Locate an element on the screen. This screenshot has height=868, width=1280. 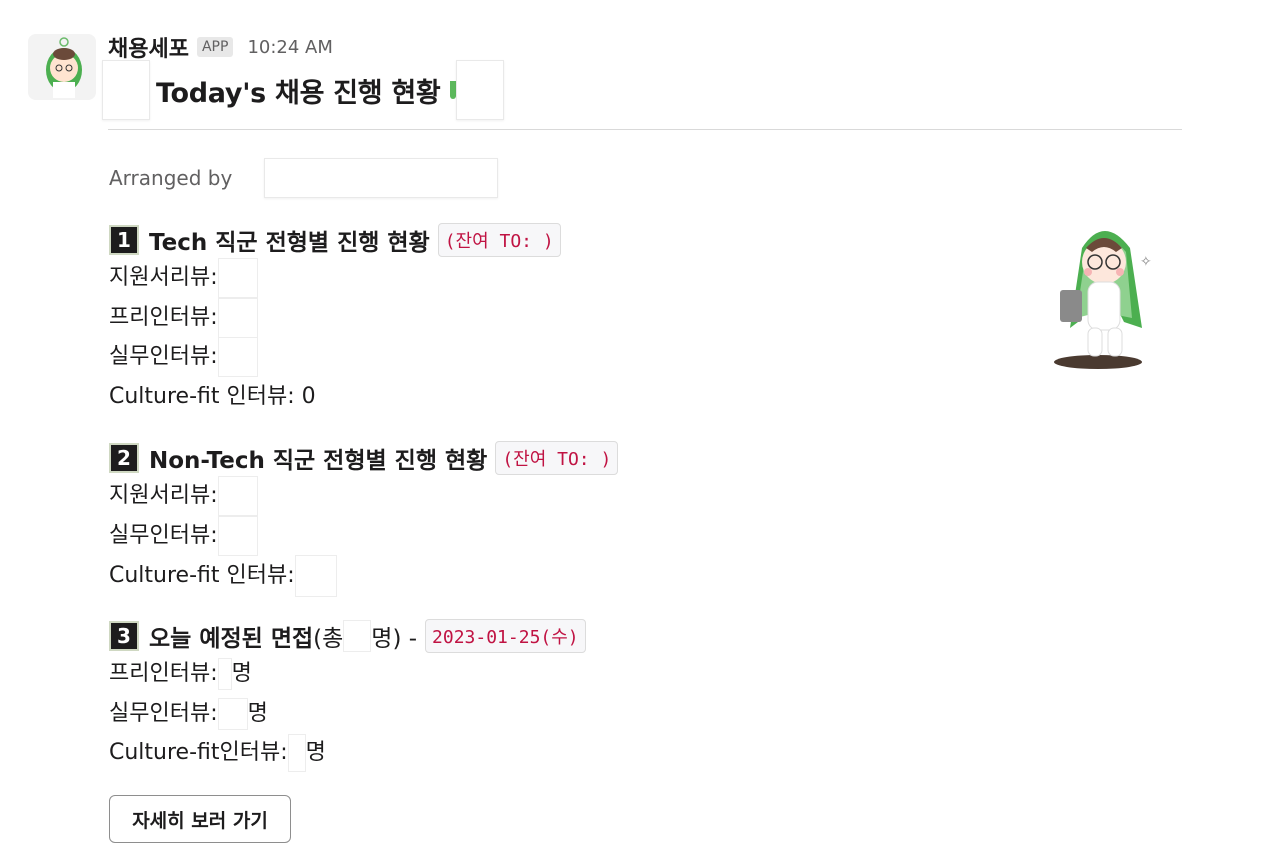
list-item: Culture-fit 인터뷰: 0 is located at coordinates (212, 396).